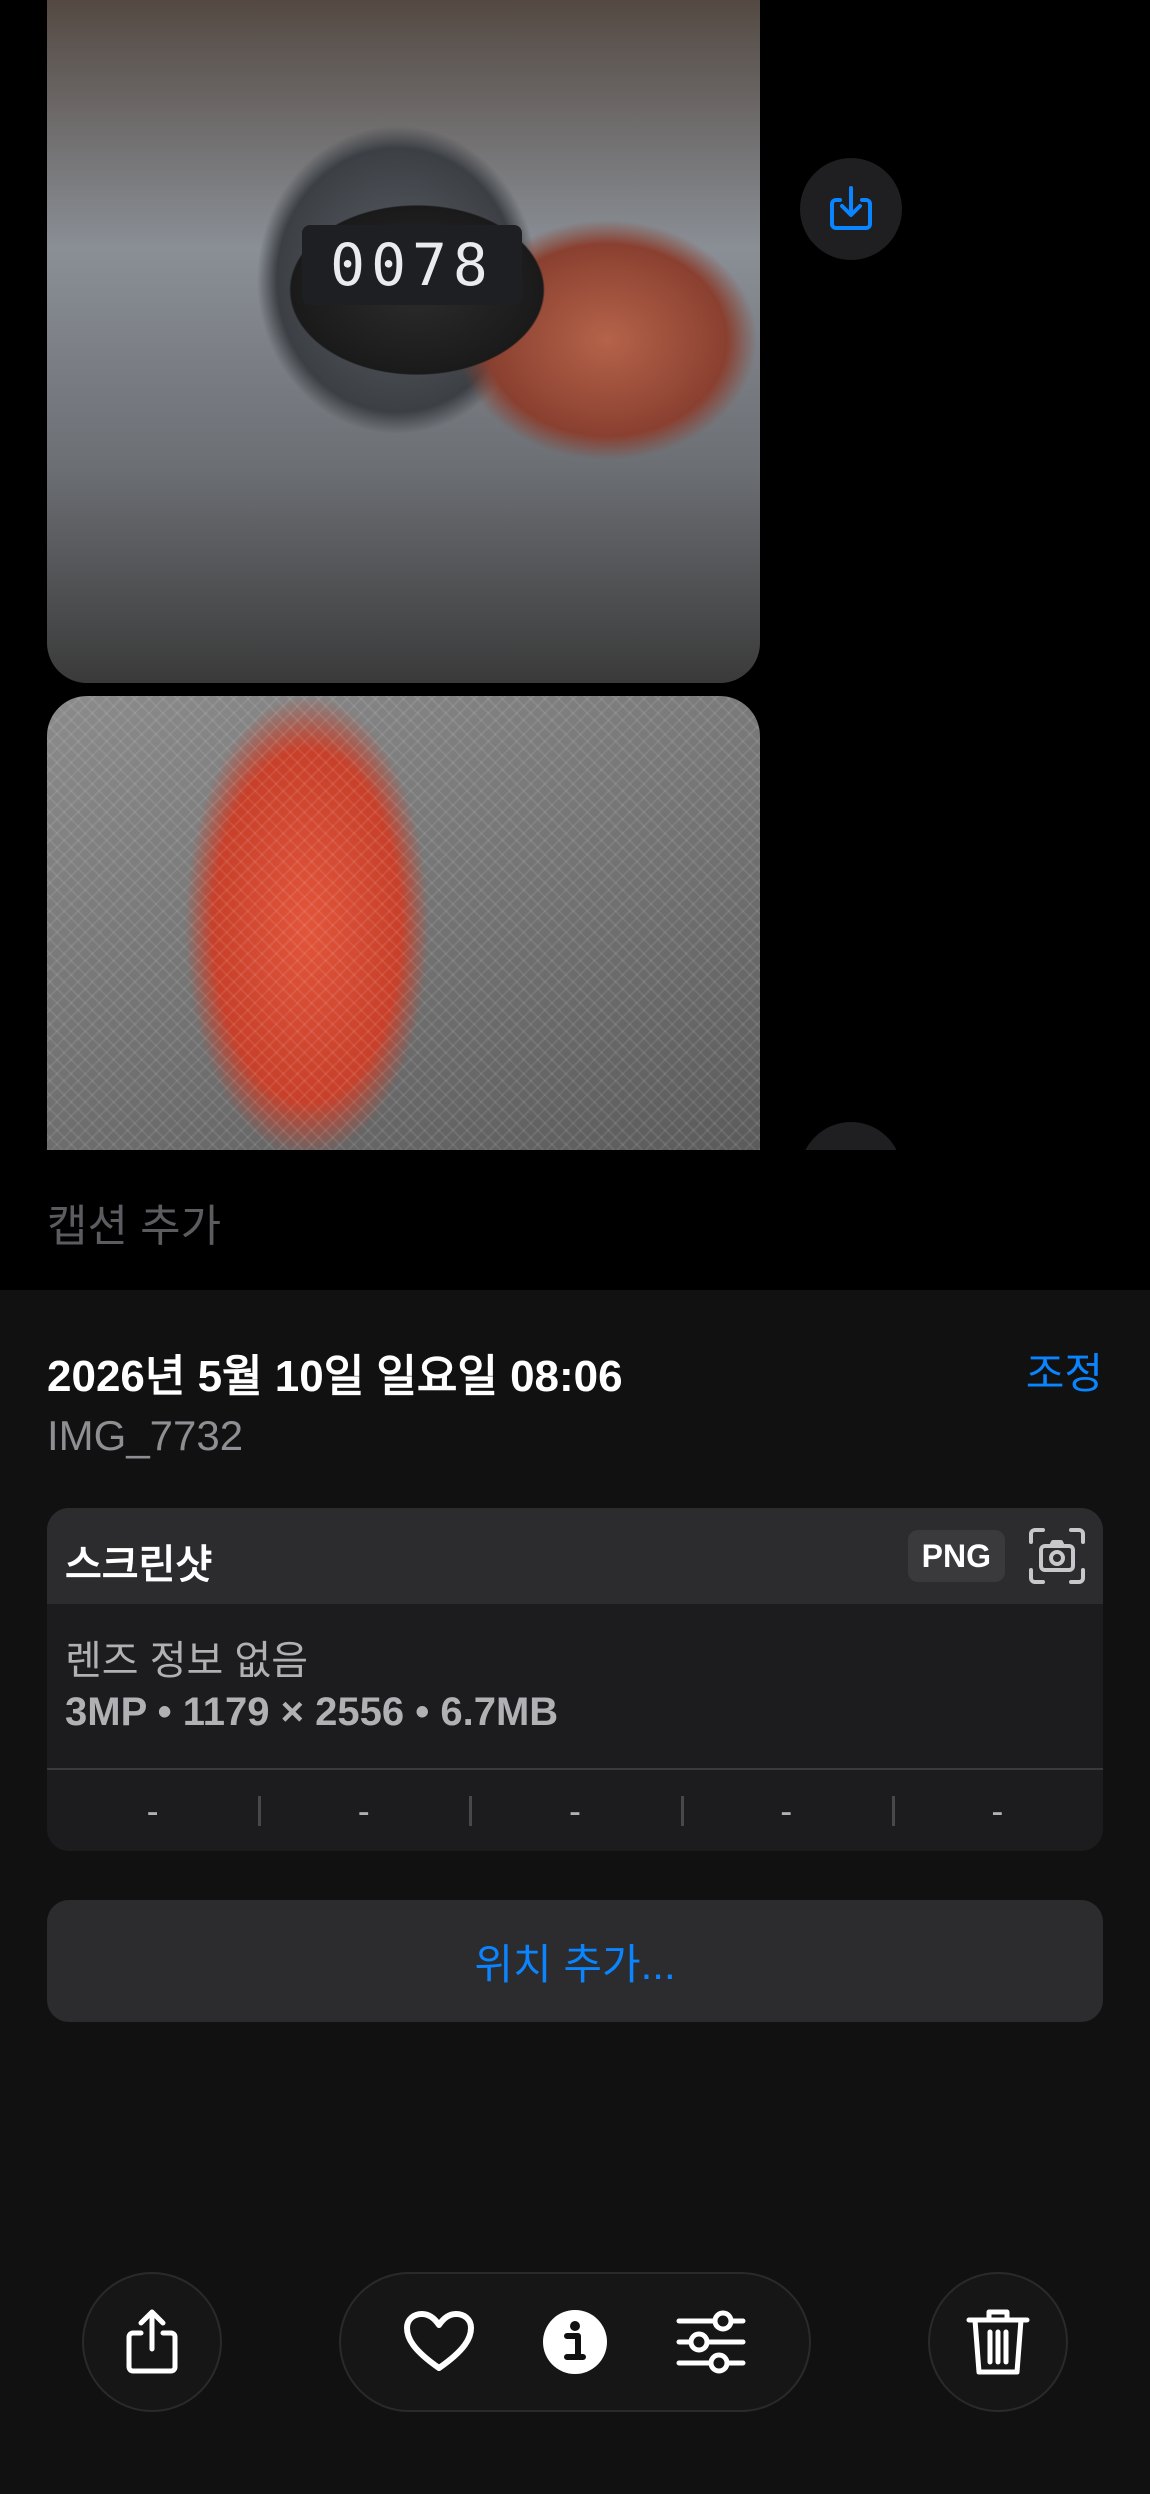 The image size is (1150, 2494). What do you see at coordinates (335, 1376) in the screenshot?
I see `photo-date: 2026년 5월 10일 일요일 08:06` at bounding box center [335, 1376].